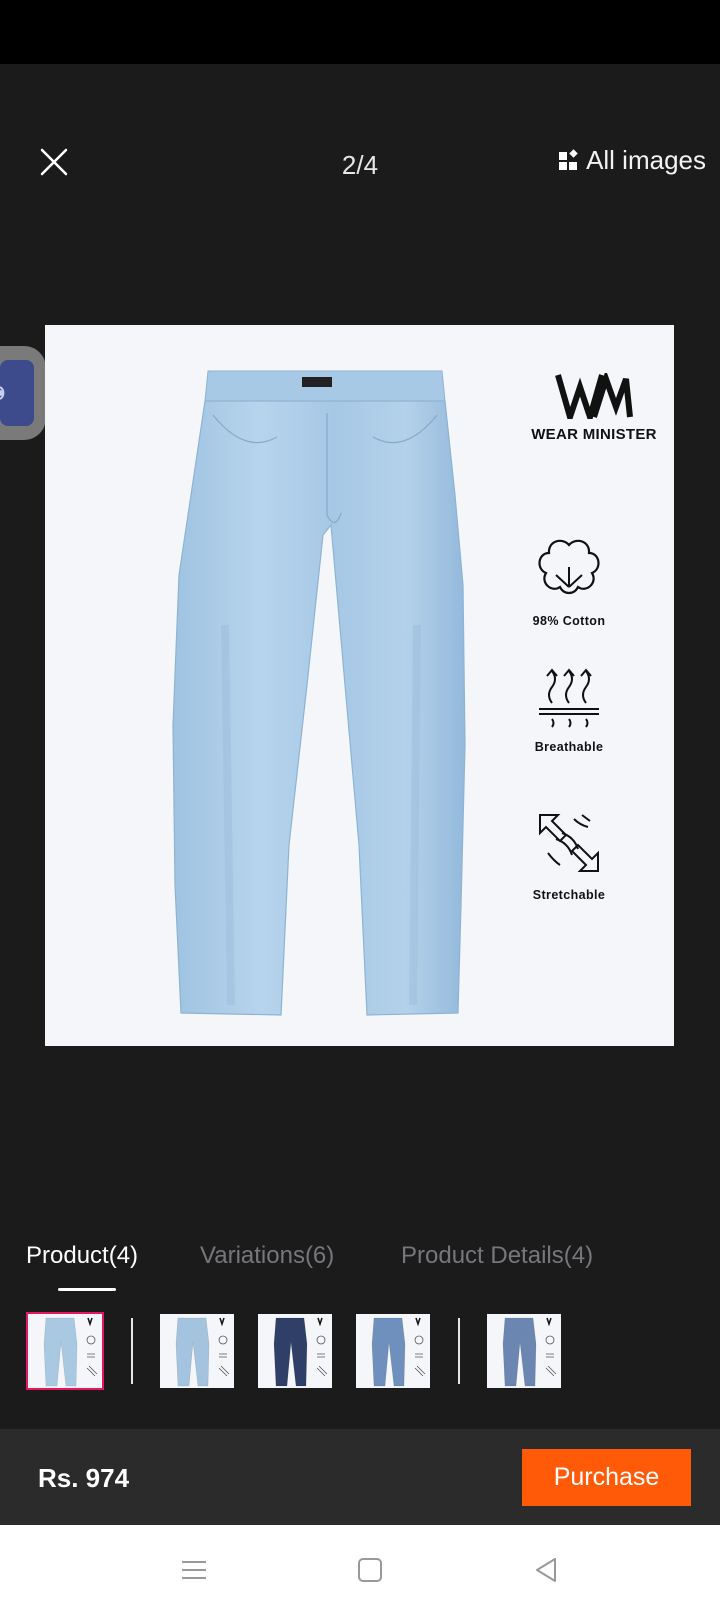 The image size is (720, 1612). What do you see at coordinates (87, 1289) in the screenshot?
I see `active-tab-indicator` at bounding box center [87, 1289].